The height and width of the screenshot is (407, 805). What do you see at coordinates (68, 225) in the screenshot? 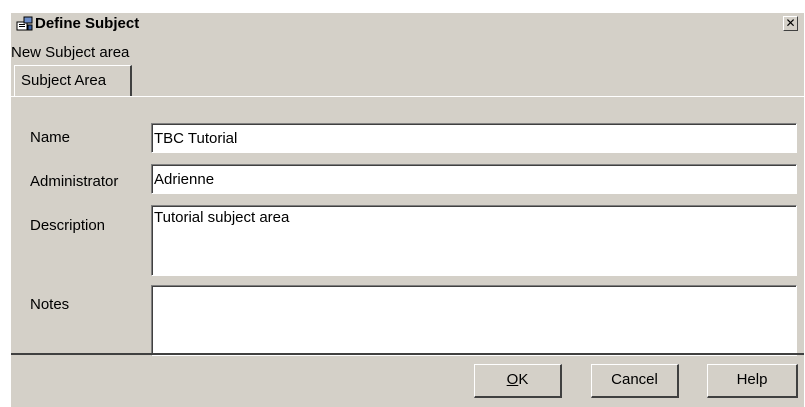
I see `description-label: Description` at bounding box center [68, 225].